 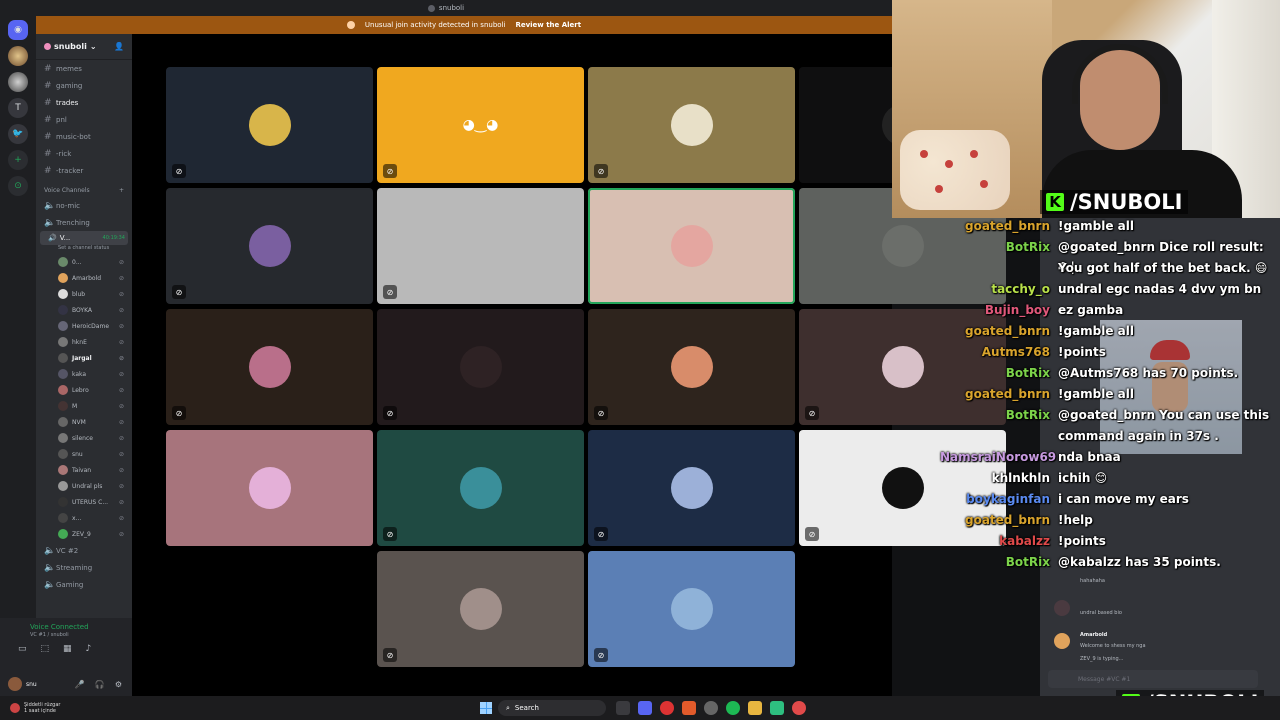 What do you see at coordinates (84, 374) in the screenshot?
I see `voice-member: kaka ⊘` at bounding box center [84, 374].